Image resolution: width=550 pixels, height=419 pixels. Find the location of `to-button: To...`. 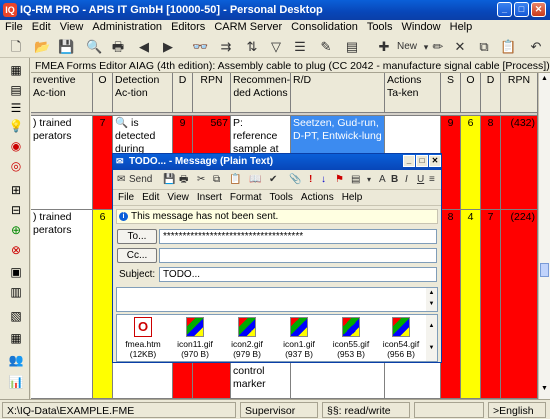

to-button: To... is located at coordinates (137, 236).